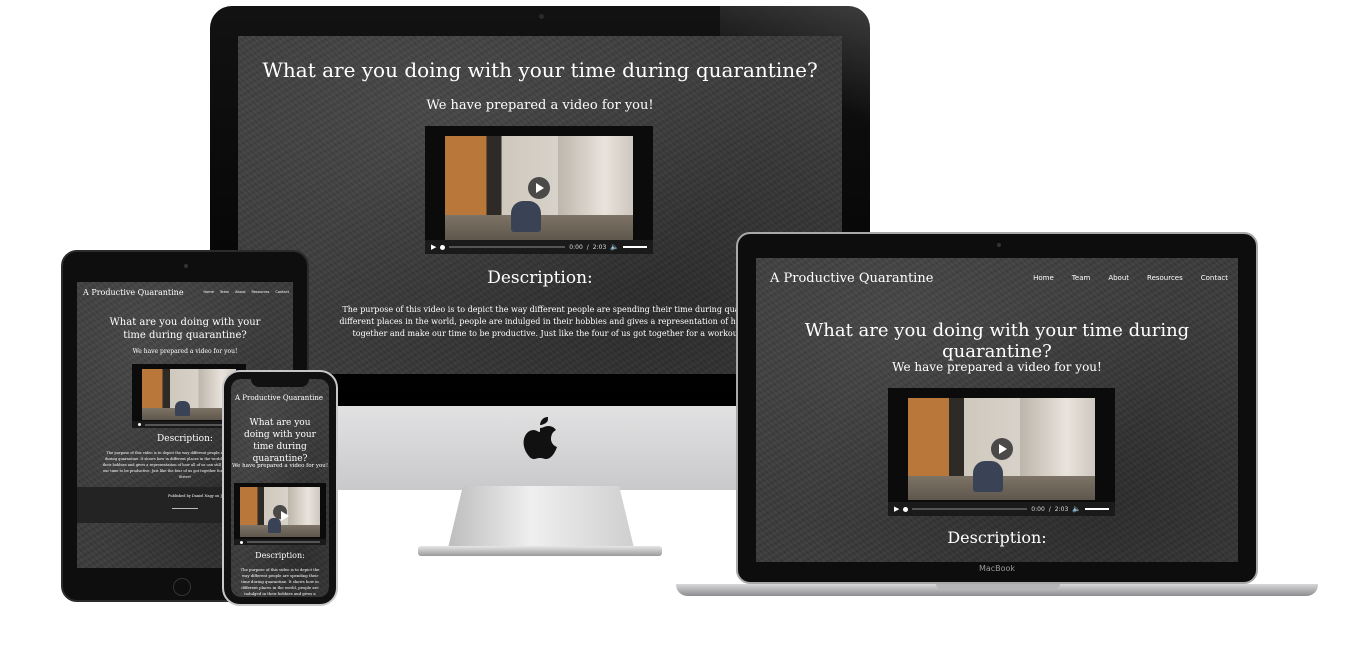 The width and height of the screenshot is (1349, 648). I want to click on footer-divider, so click(185, 508).